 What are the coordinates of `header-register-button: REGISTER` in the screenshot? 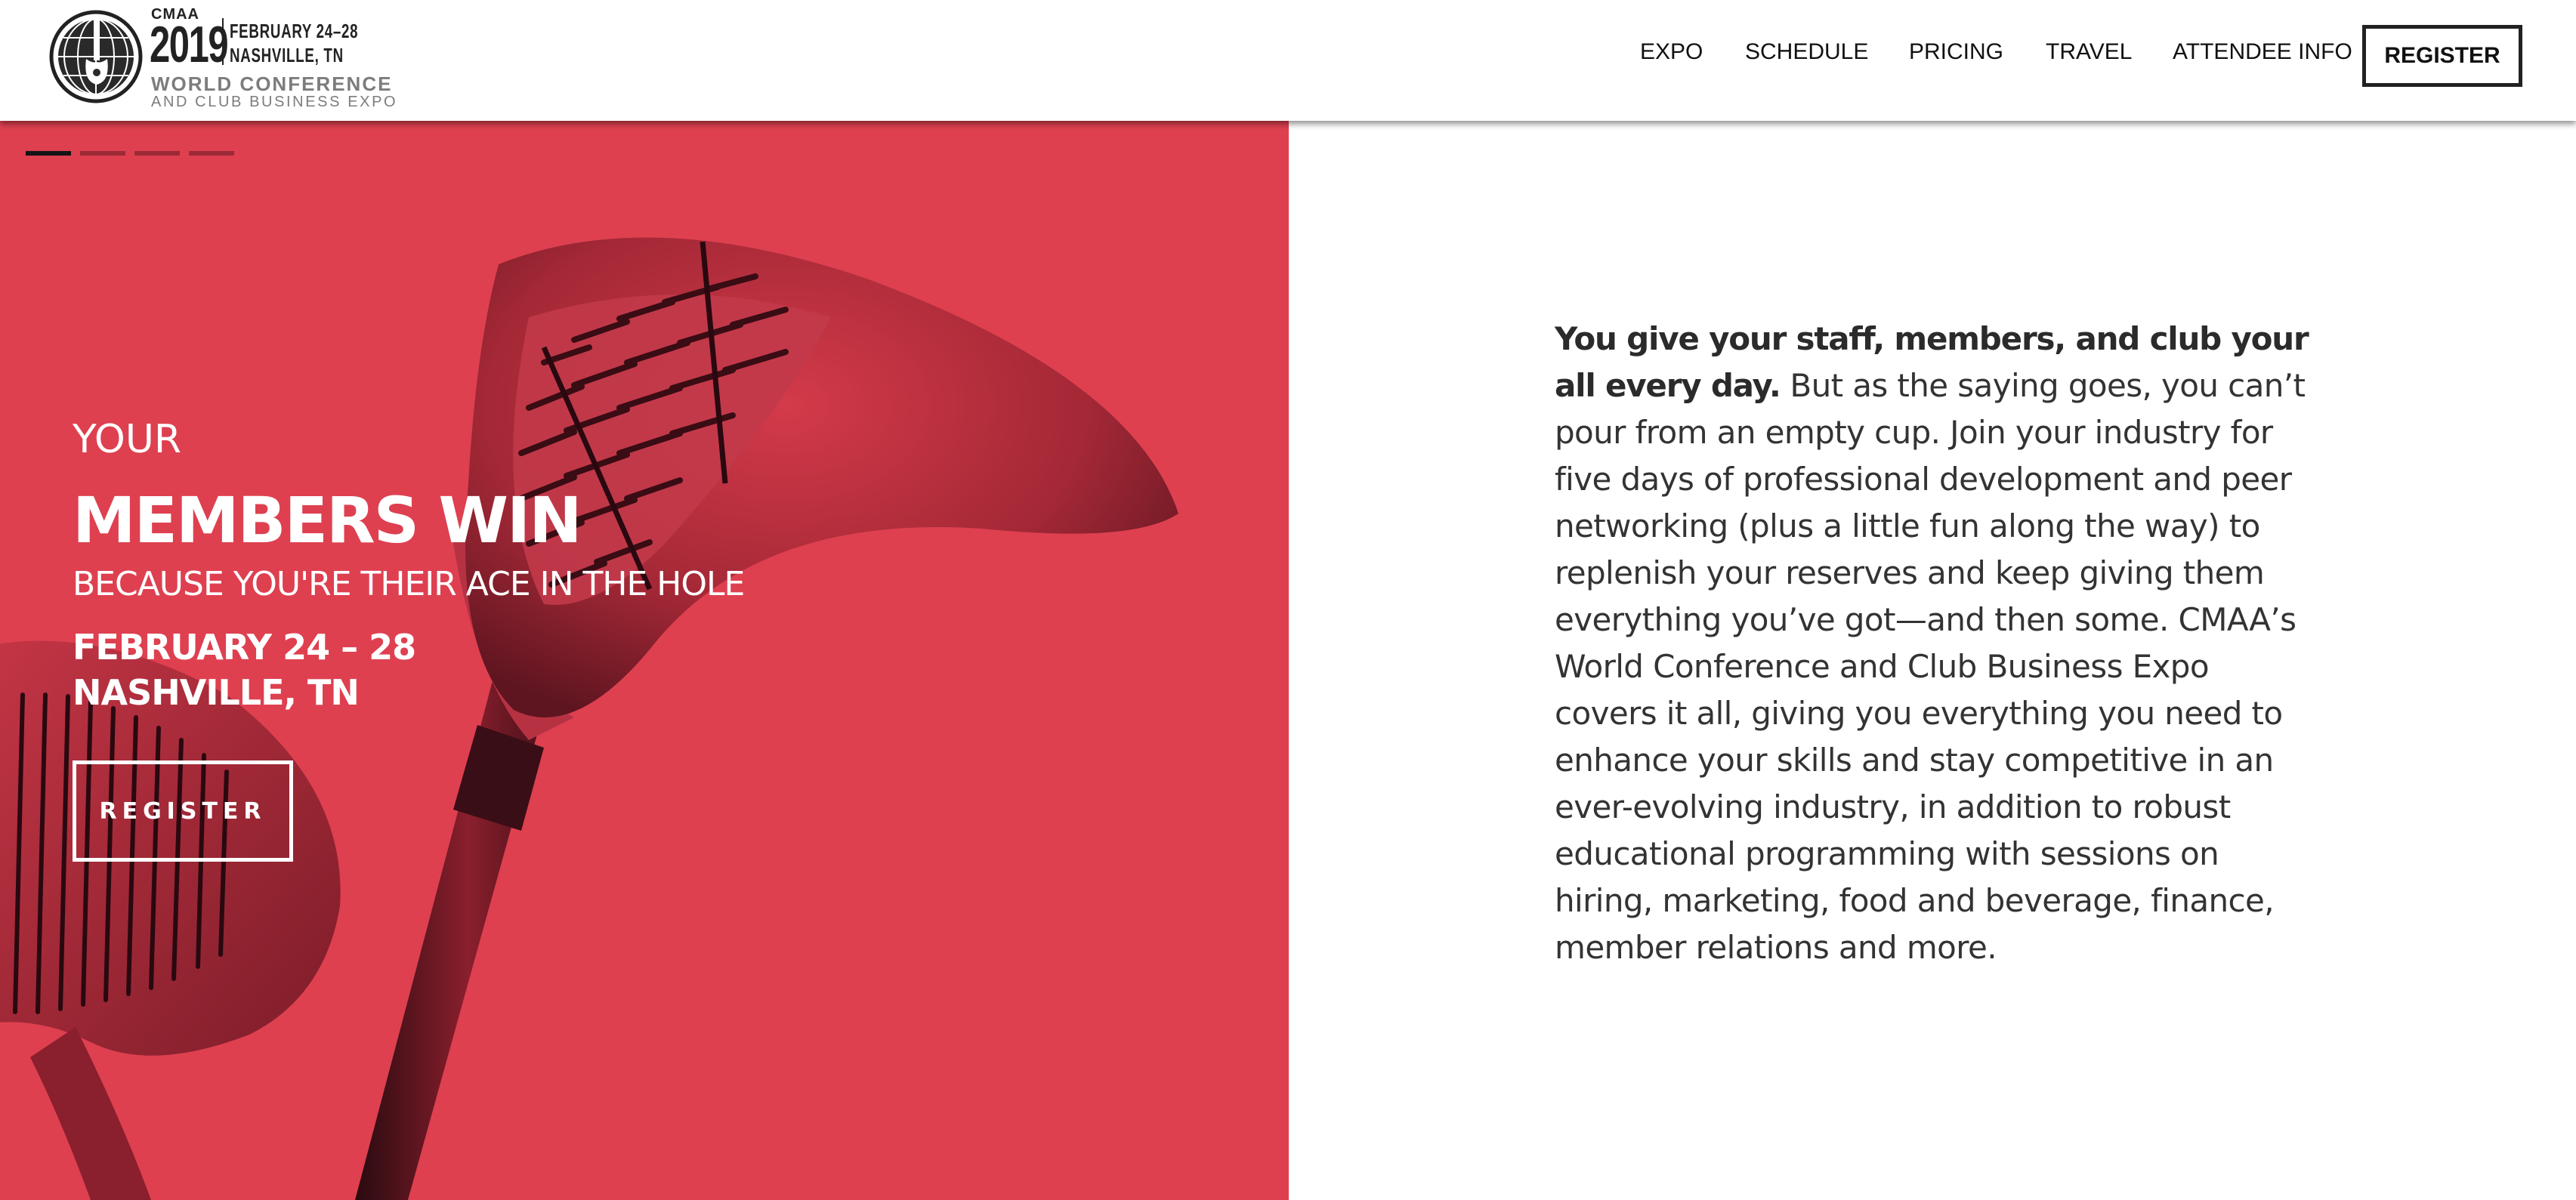 It's located at (2442, 56).